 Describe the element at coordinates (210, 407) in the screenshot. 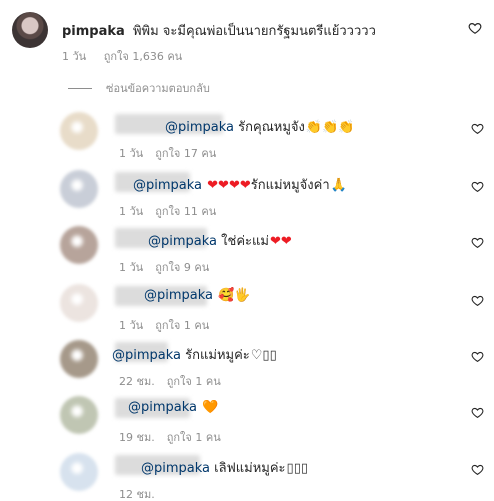

I see `reply-emoji: 🧡` at that location.